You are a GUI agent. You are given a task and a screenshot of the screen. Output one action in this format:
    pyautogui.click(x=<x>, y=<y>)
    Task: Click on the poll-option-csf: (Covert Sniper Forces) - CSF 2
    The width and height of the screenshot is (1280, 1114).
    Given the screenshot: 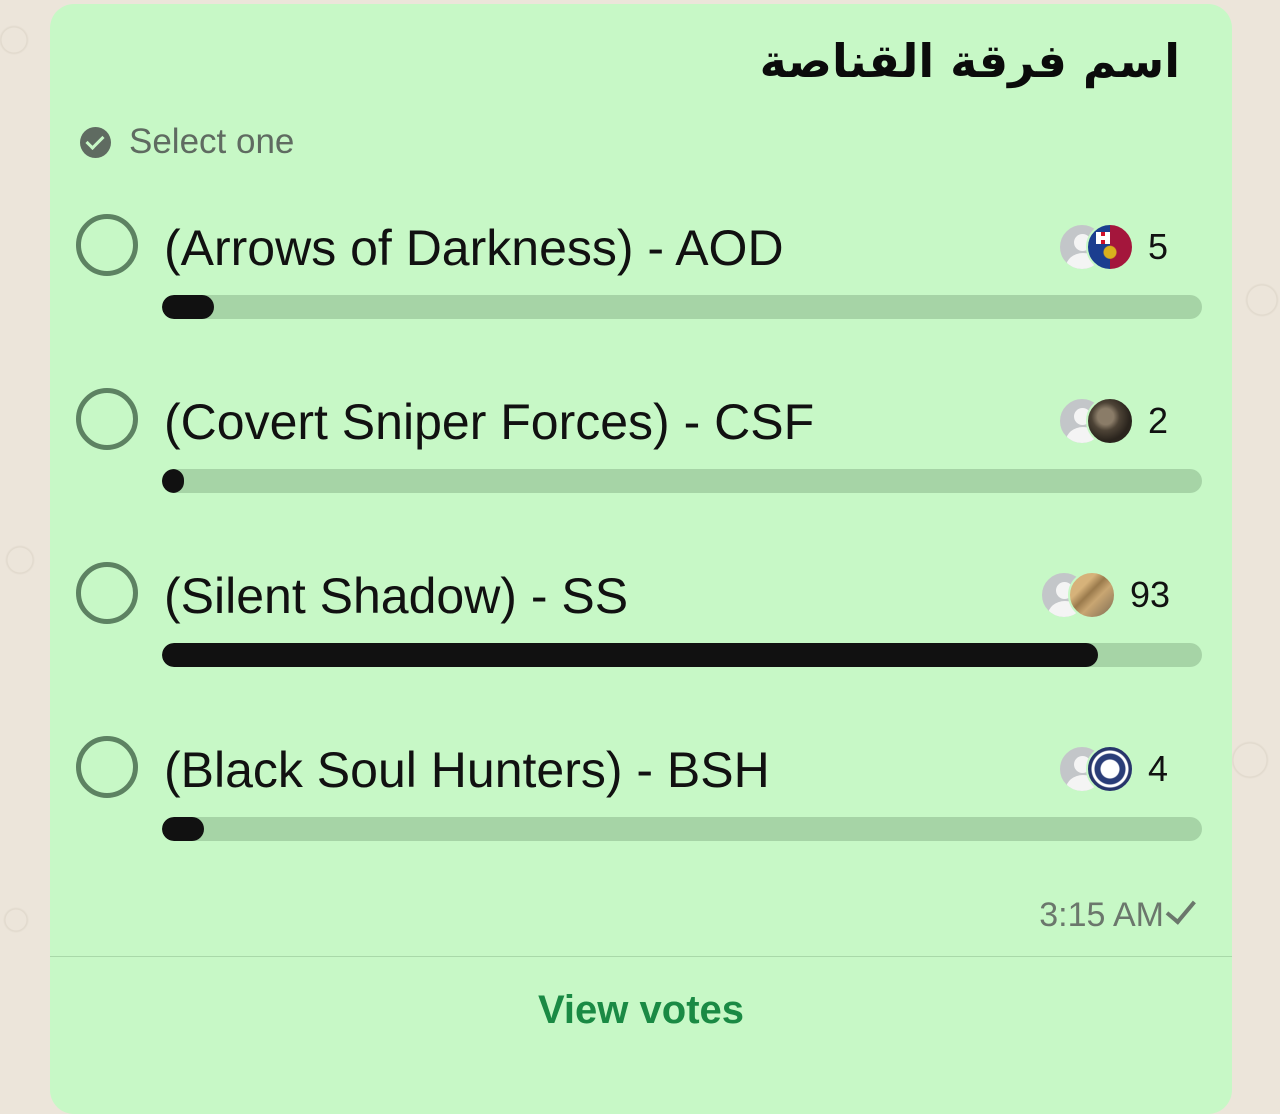 What is the action you would take?
    pyautogui.click(x=641, y=449)
    